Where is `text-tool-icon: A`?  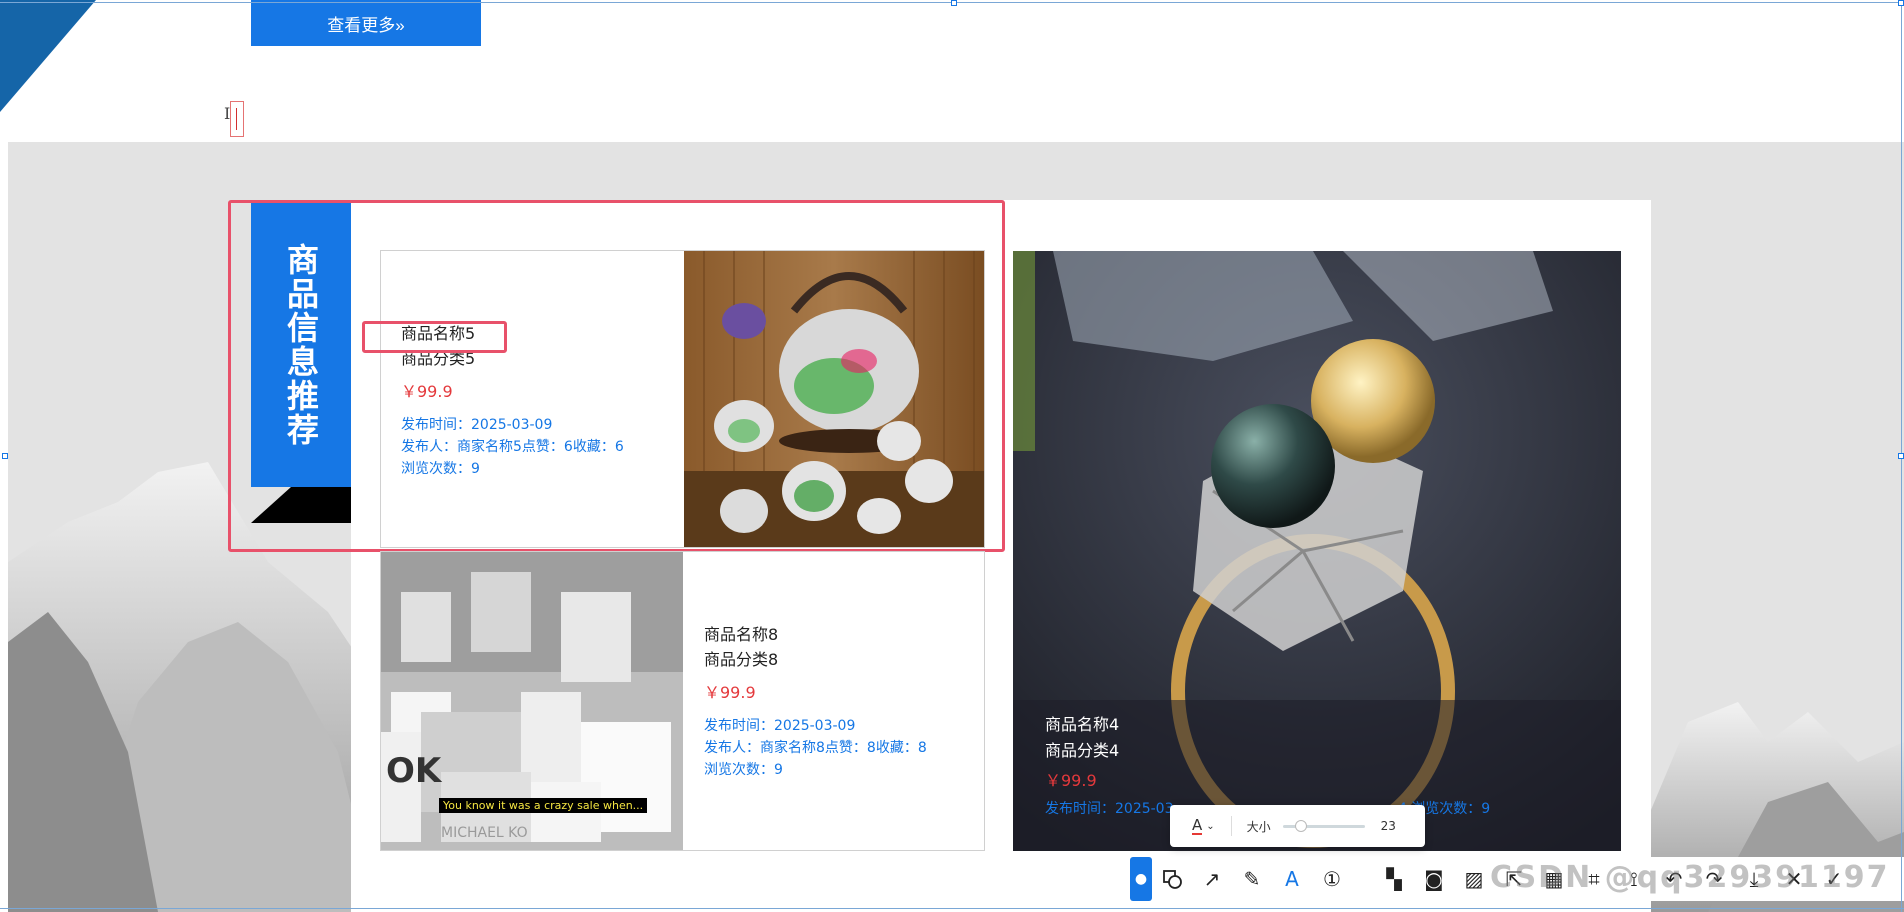
text-tool-icon: A is located at coordinates (1292, 879).